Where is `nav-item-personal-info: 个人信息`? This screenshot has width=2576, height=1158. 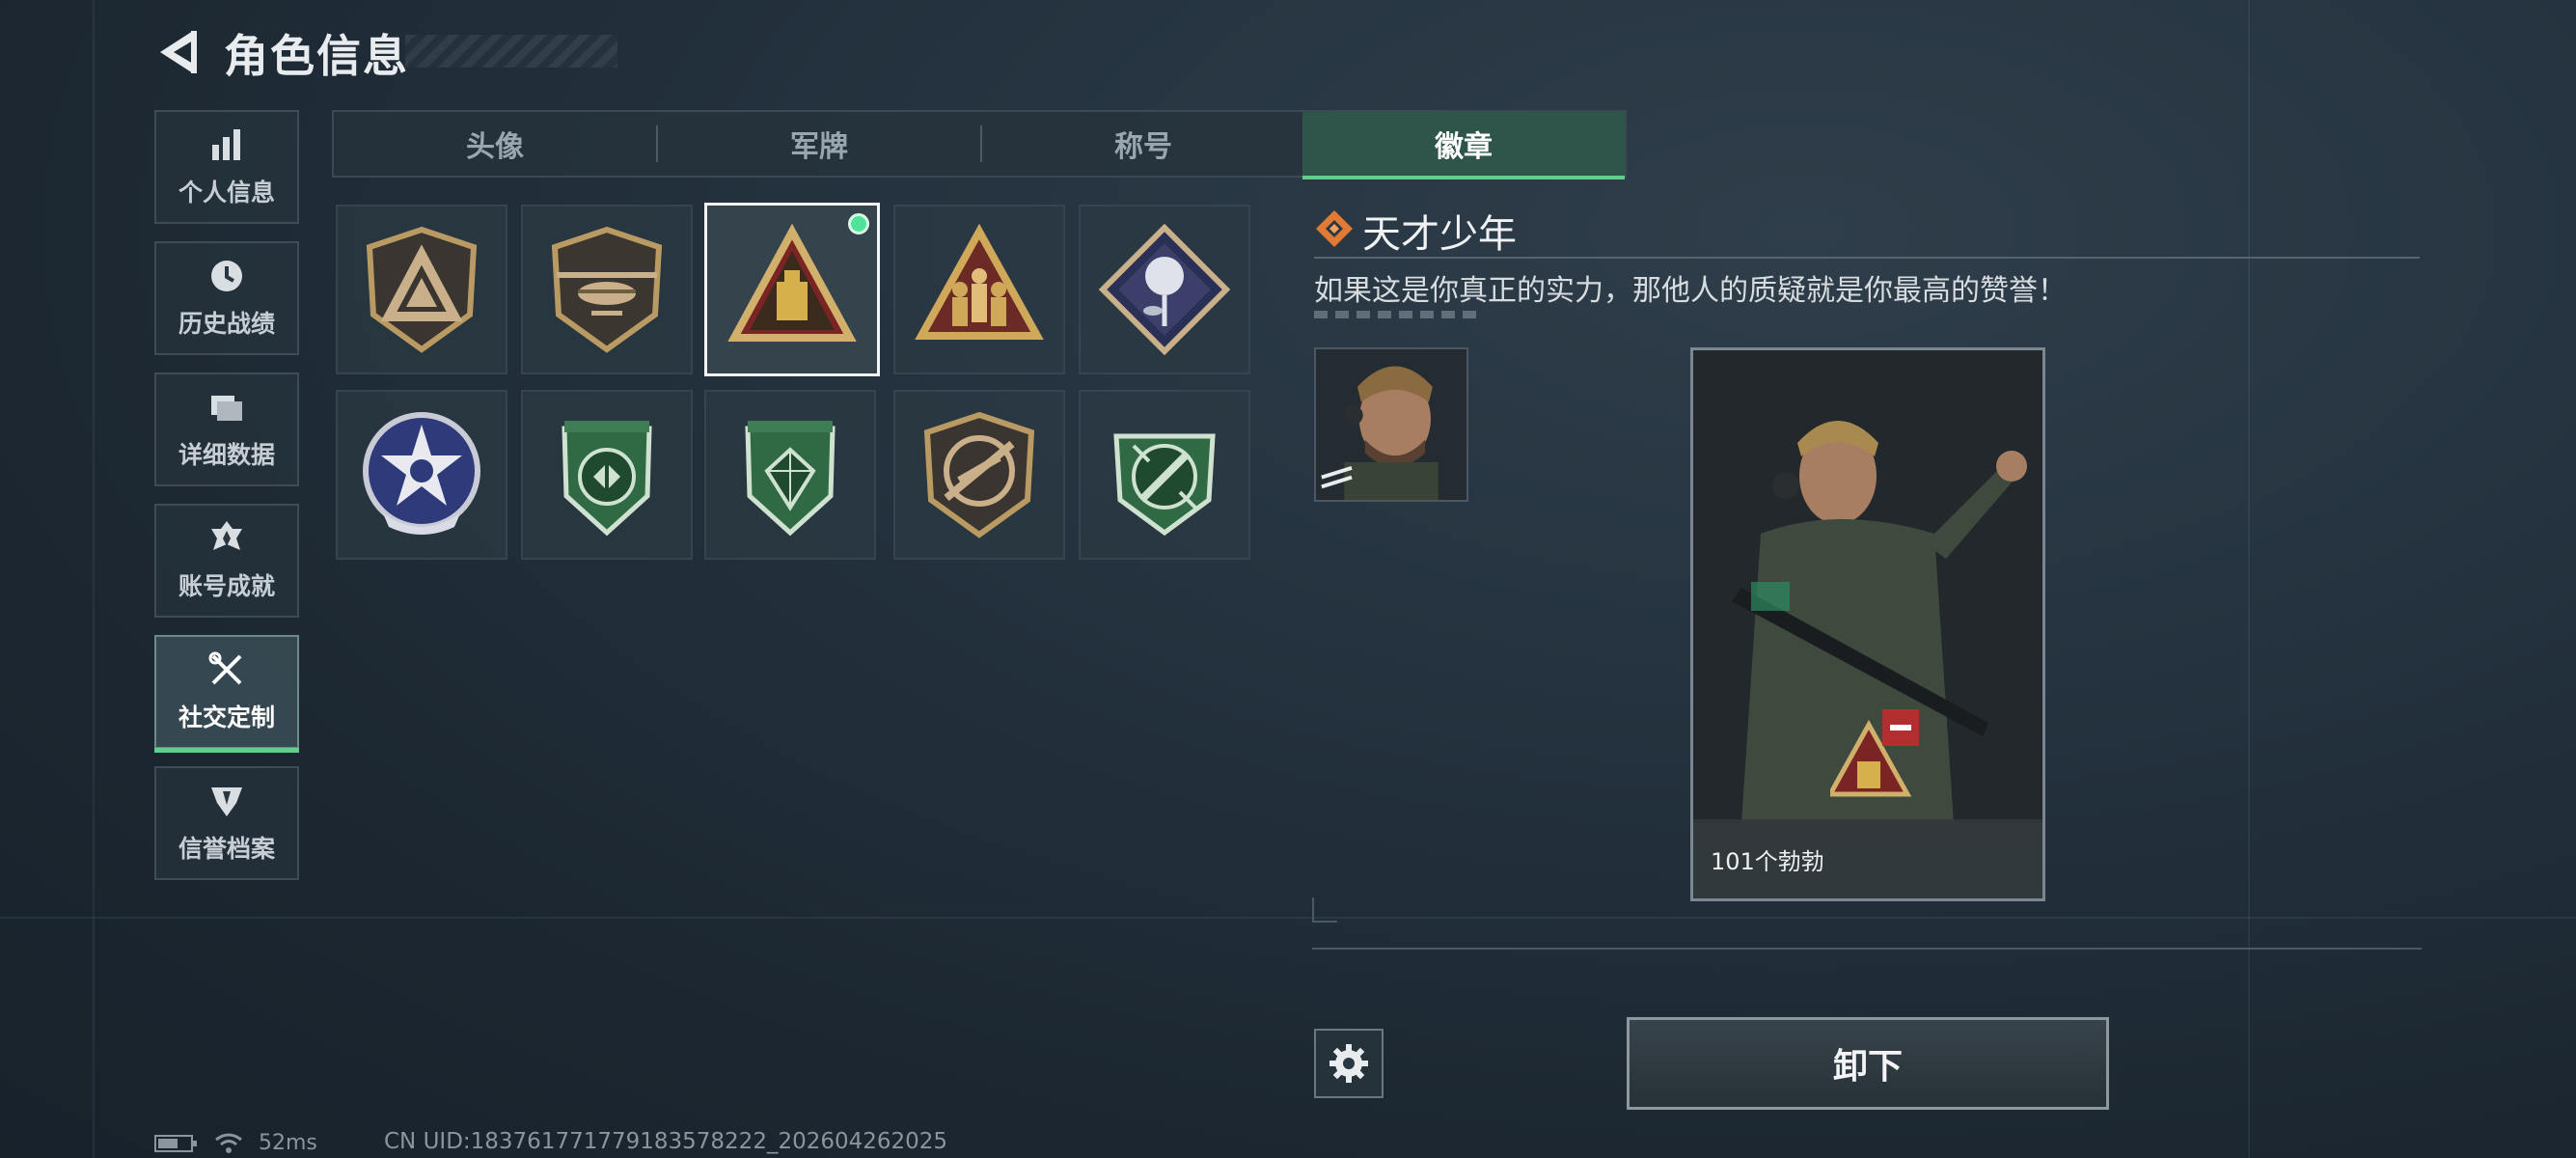
nav-item-personal-info: 个人信息 is located at coordinates (227, 167).